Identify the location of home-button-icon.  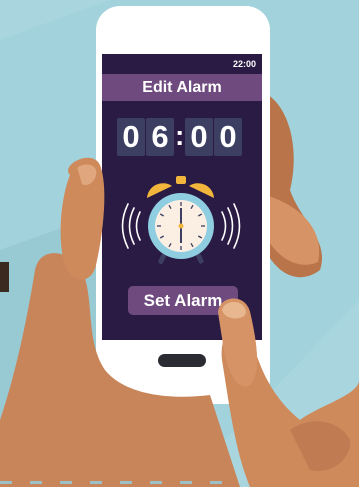
(182, 360).